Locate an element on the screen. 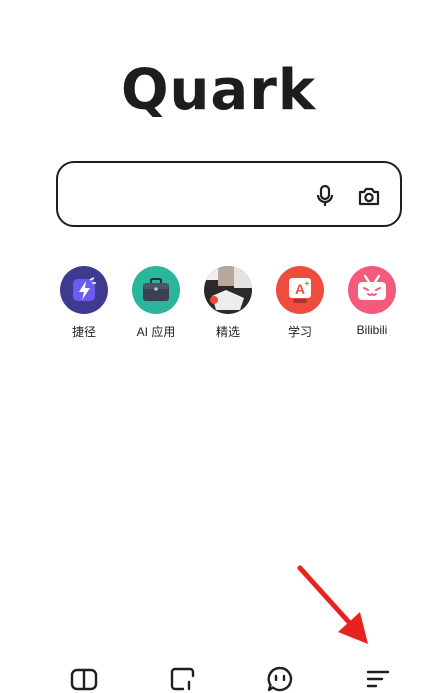 This screenshot has height=693, width=437. study-icon: A + is located at coordinates (300, 290).